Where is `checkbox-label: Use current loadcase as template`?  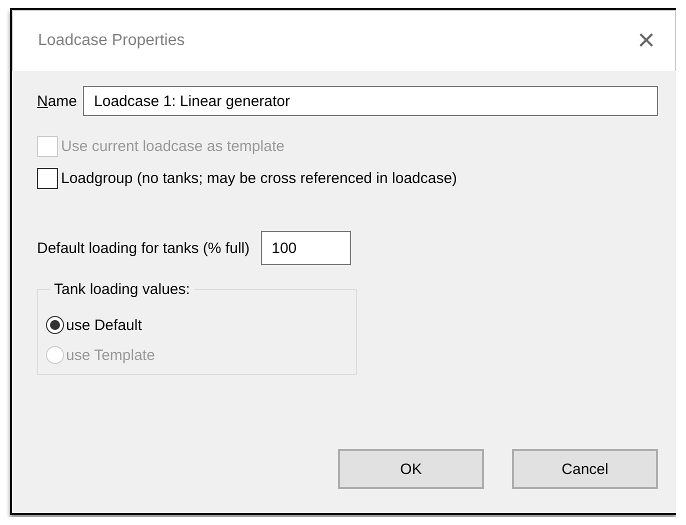 checkbox-label: Use current loadcase as template is located at coordinates (172, 146).